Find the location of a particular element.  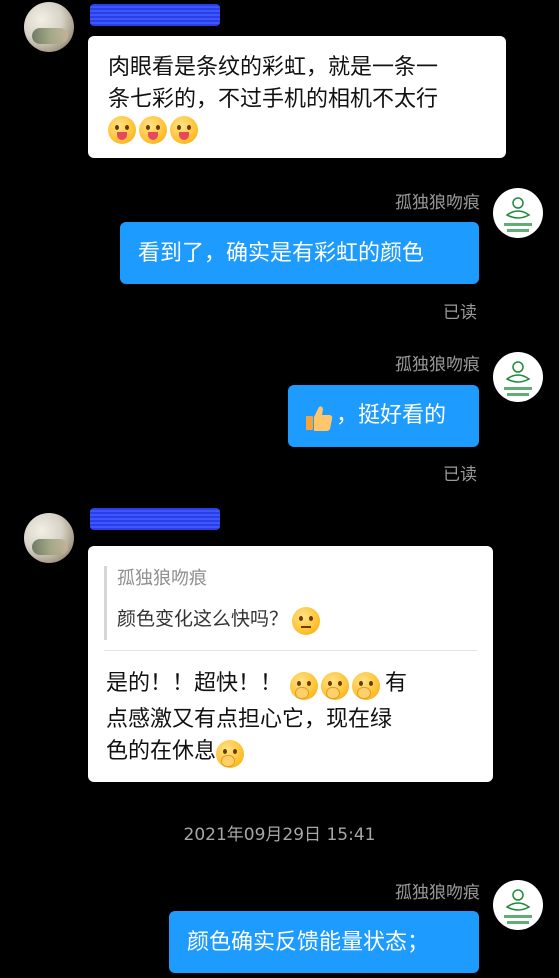

message-text-line: 肉眼看是条纹的彩虹，就是一条一 is located at coordinates (273, 67).